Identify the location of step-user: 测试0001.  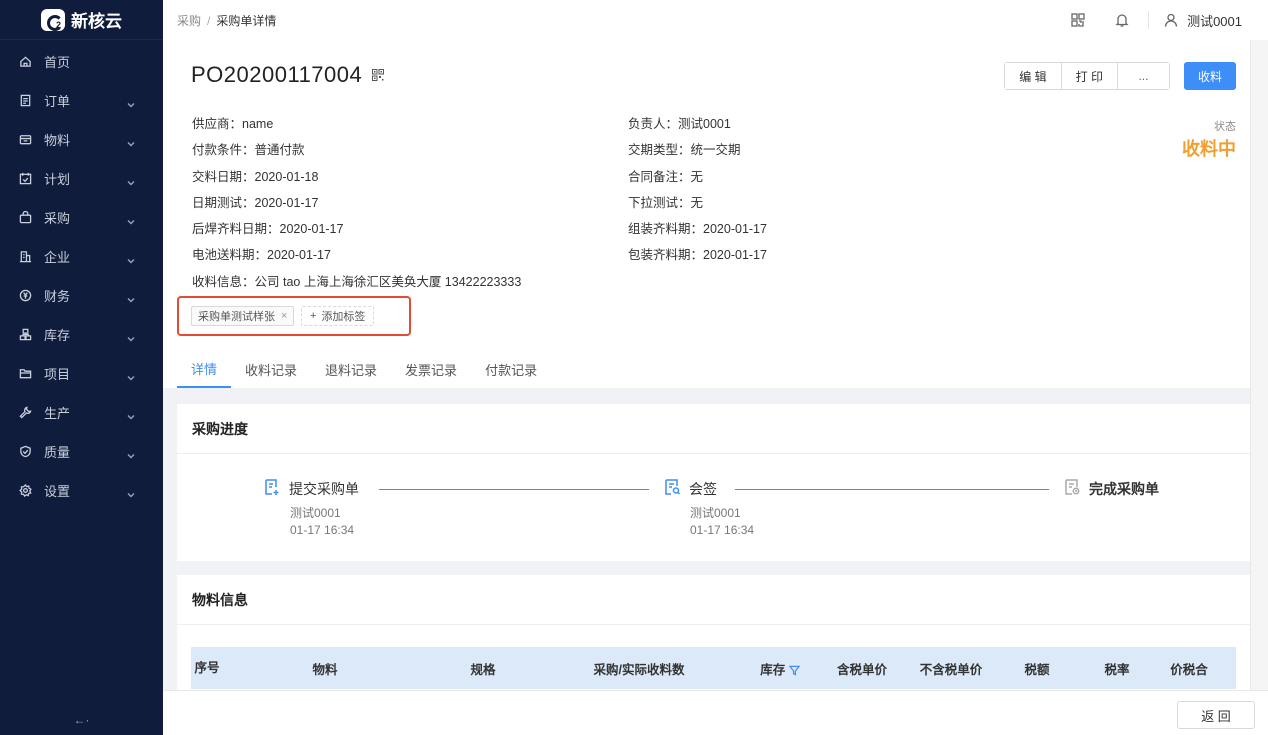
(715, 513).